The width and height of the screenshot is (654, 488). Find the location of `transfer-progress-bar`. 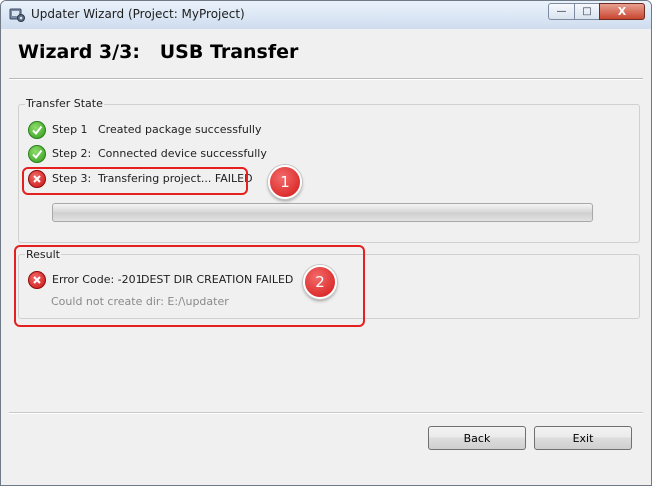

transfer-progress-bar is located at coordinates (322, 212).